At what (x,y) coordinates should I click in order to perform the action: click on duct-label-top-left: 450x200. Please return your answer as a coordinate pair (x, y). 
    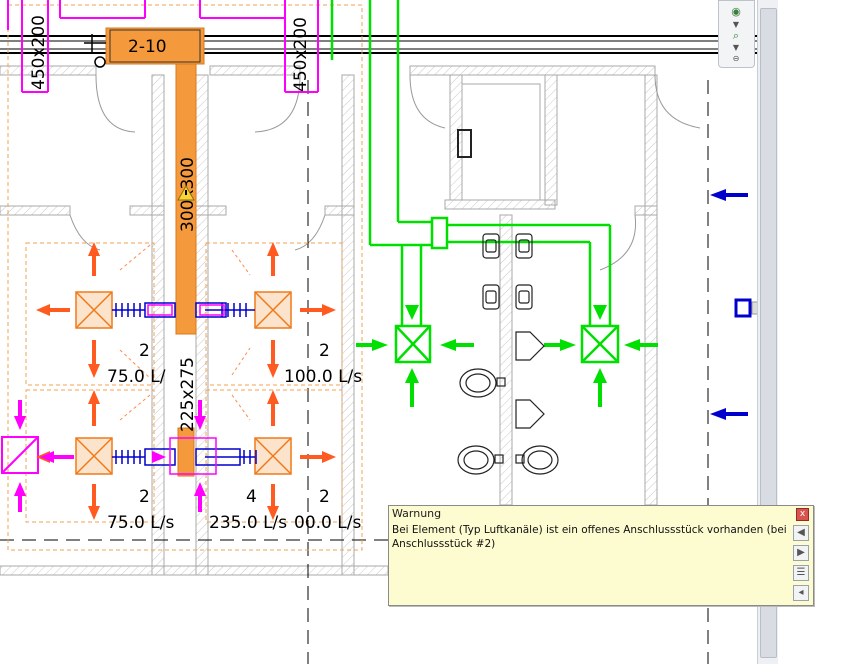
    Looking at the image, I should click on (39, 52).